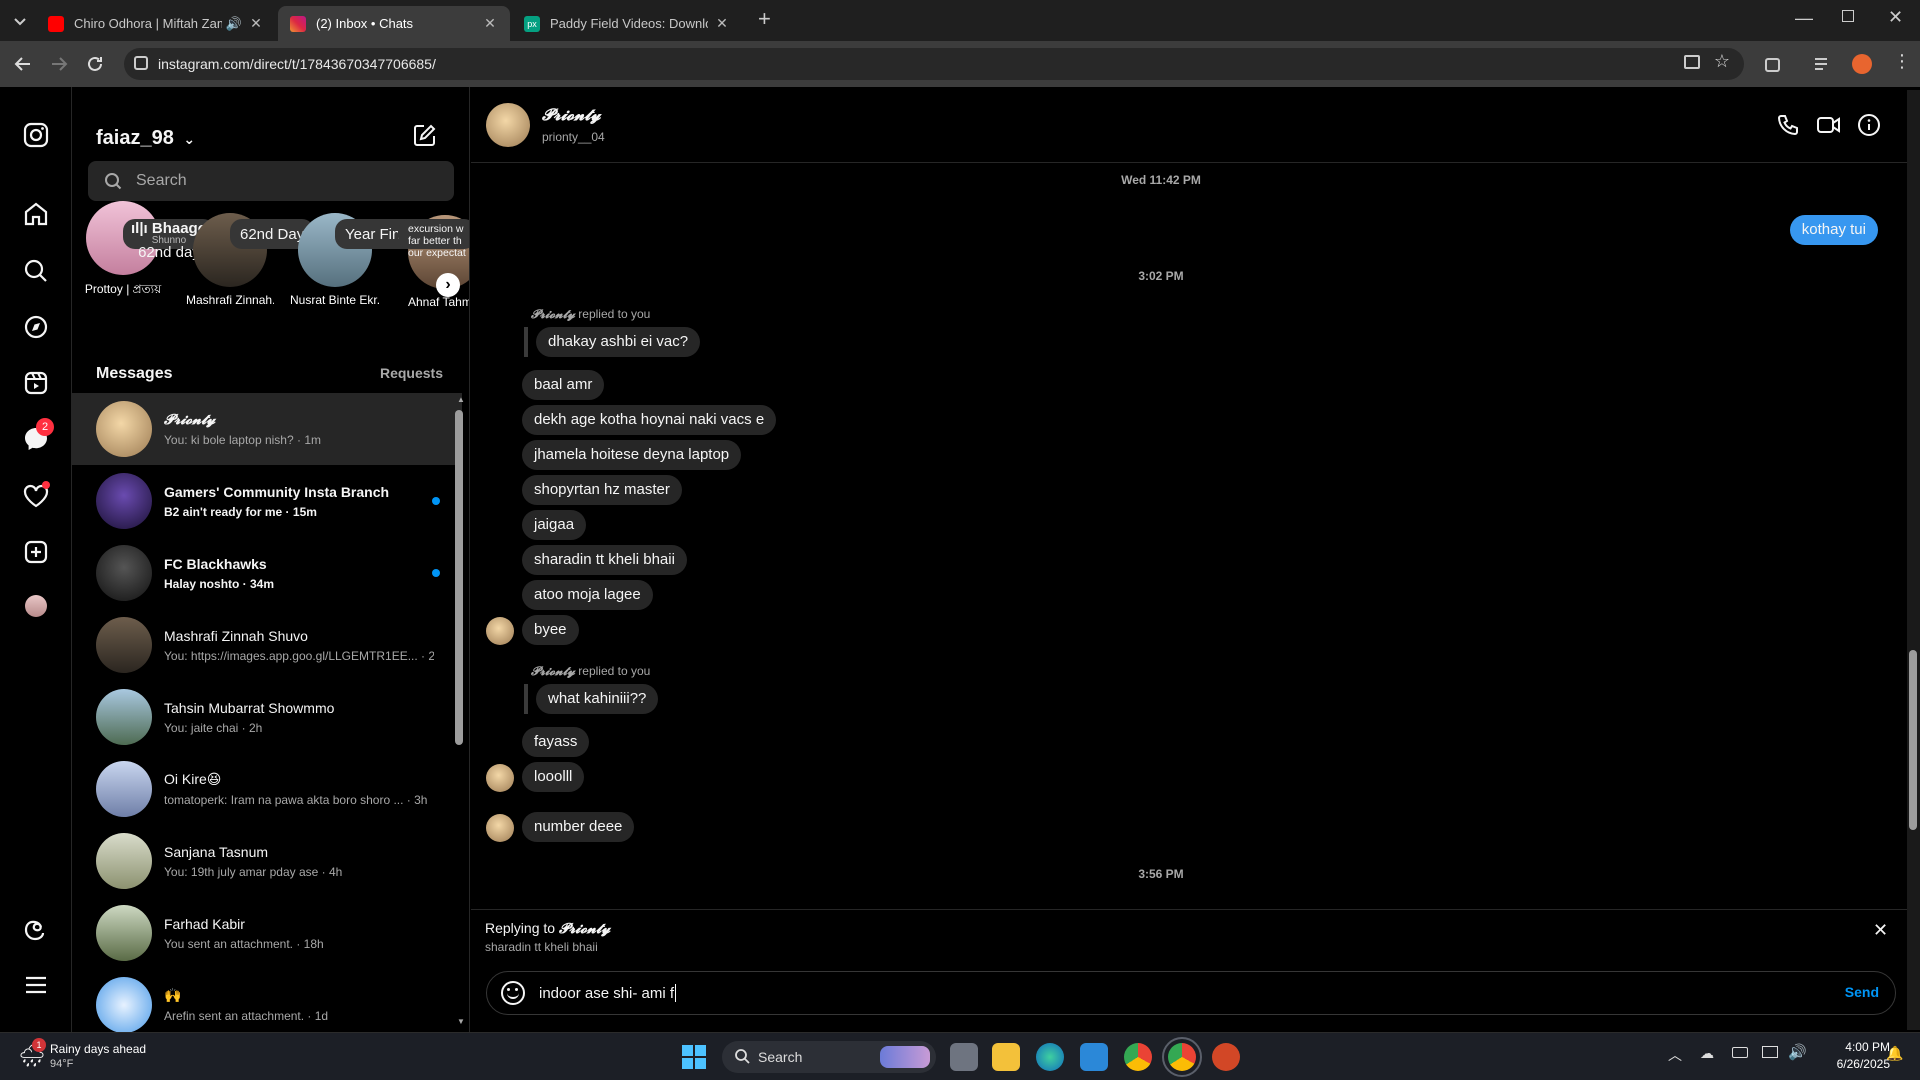  Describe the element at coordinates (411, 373) in the screenshot. I see `requests-link: Requests` at that location.